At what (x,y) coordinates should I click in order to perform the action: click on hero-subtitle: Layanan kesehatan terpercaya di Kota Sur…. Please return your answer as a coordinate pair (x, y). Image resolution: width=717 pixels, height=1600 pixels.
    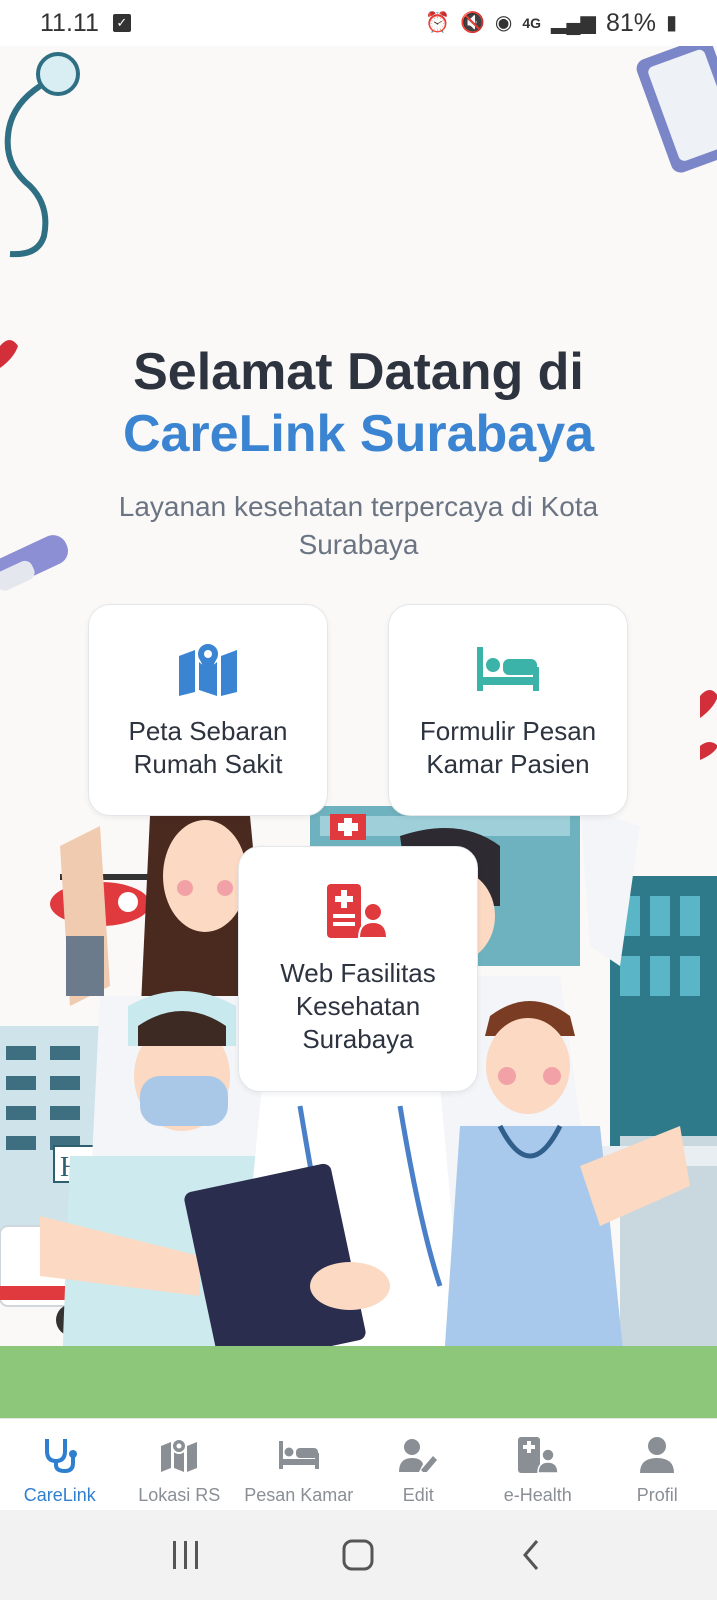
    Looking at the image, I should click on (358, 525).